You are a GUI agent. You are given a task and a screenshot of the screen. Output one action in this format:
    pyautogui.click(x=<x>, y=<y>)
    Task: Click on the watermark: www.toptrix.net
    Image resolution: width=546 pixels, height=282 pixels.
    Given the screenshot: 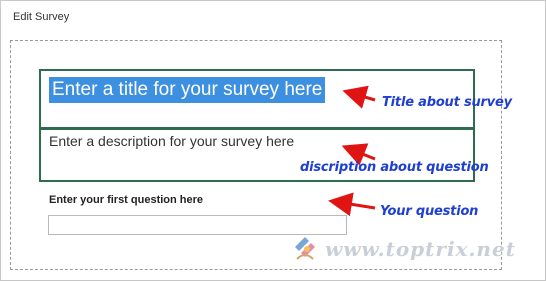 What is the action you would take?
    pyautogui.click(x=411, y=250)
    